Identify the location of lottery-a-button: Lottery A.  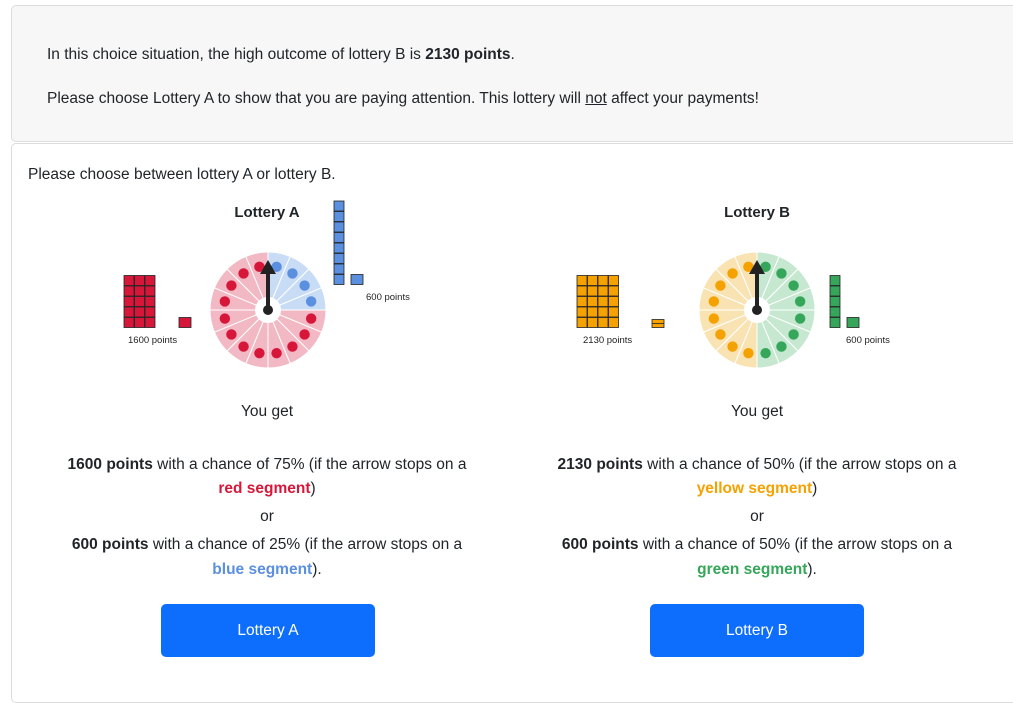
(268, 630).